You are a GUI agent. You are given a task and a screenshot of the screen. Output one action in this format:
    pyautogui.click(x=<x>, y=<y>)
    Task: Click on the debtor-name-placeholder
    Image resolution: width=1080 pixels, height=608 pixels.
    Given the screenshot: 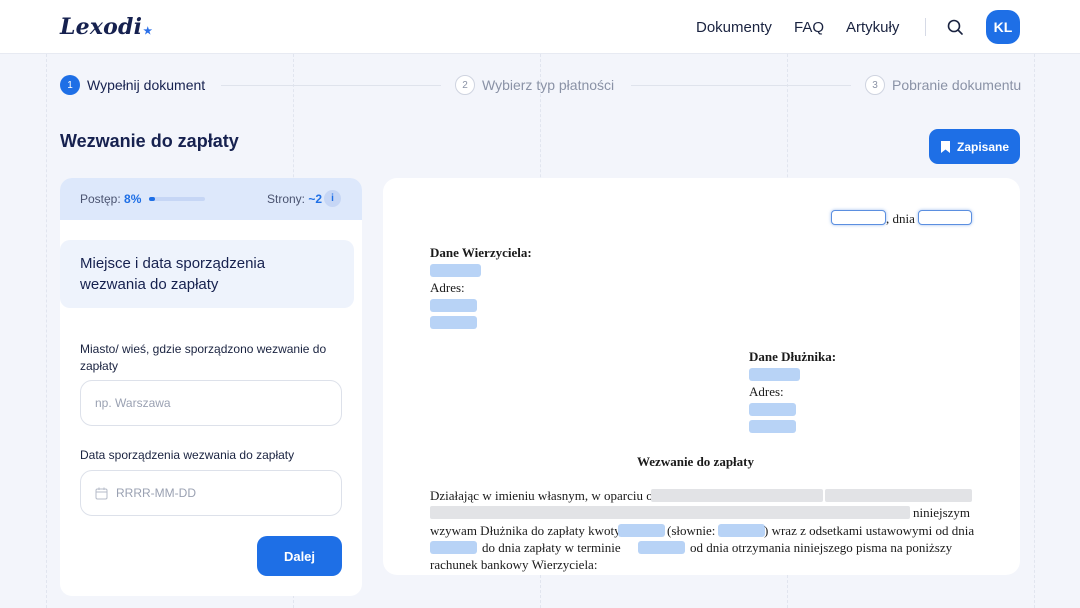 What is the action you would take?
    pyautogui.click(x=774, y=374)
    